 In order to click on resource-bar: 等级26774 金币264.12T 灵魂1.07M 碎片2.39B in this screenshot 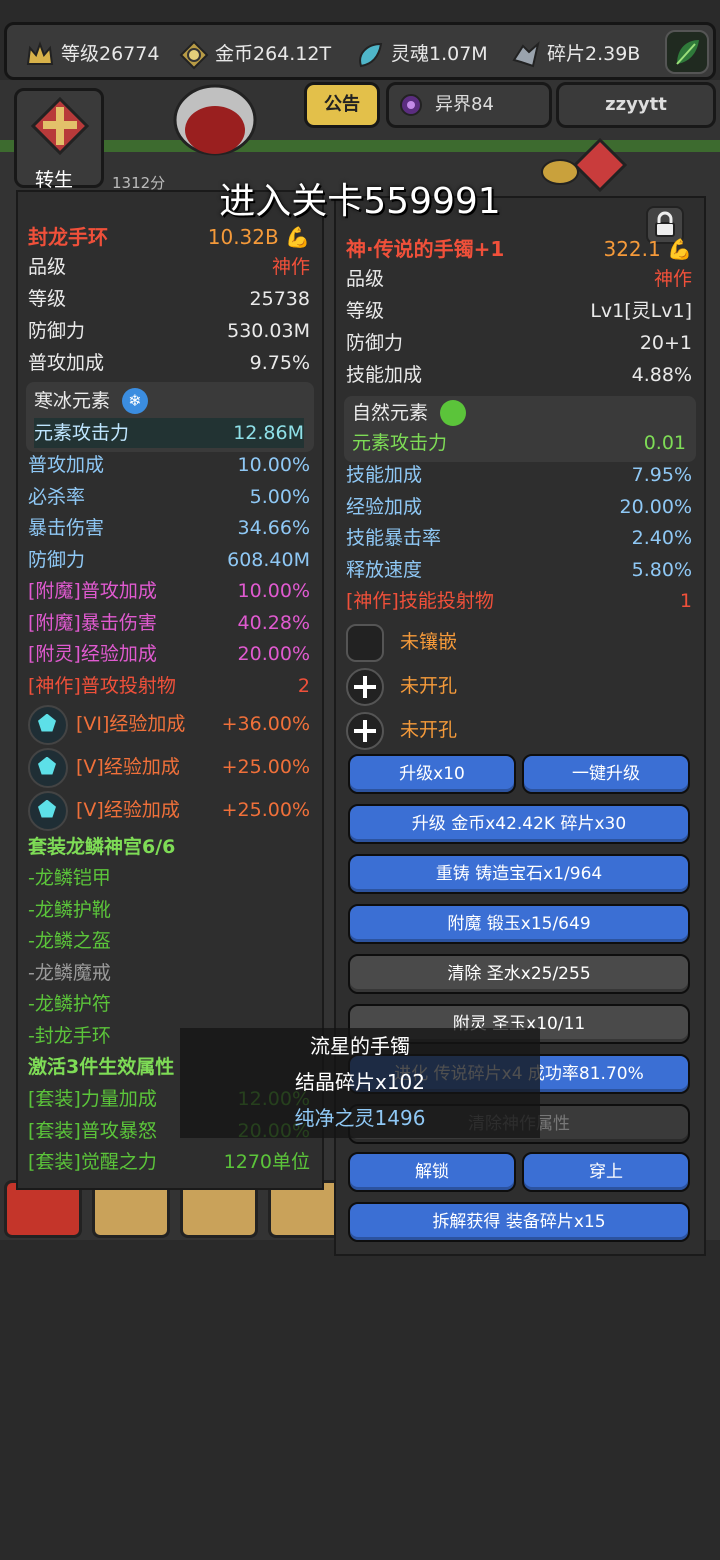, I will do `click(360, 51)`.